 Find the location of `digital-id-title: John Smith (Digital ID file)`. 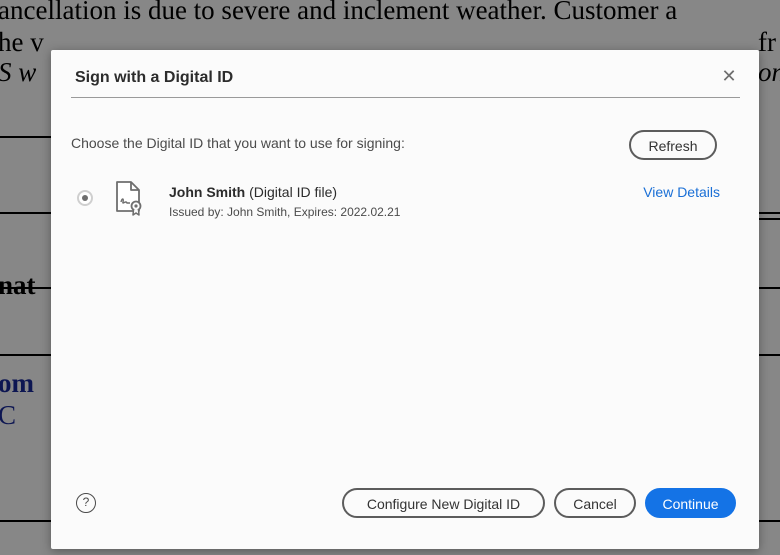

digital-id-title: John Smith (Digital ID file) is located at coordinates (253, 192).